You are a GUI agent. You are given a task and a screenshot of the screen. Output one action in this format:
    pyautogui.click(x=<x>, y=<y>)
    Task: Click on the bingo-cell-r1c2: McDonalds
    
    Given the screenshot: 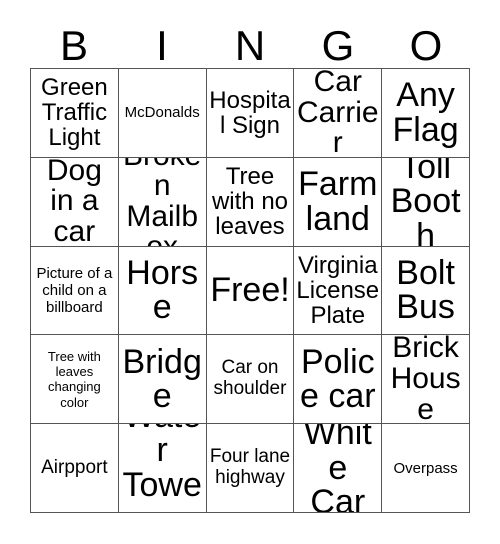 What is the action you would take?
    pyautogui.click(x=162, y=113)
    